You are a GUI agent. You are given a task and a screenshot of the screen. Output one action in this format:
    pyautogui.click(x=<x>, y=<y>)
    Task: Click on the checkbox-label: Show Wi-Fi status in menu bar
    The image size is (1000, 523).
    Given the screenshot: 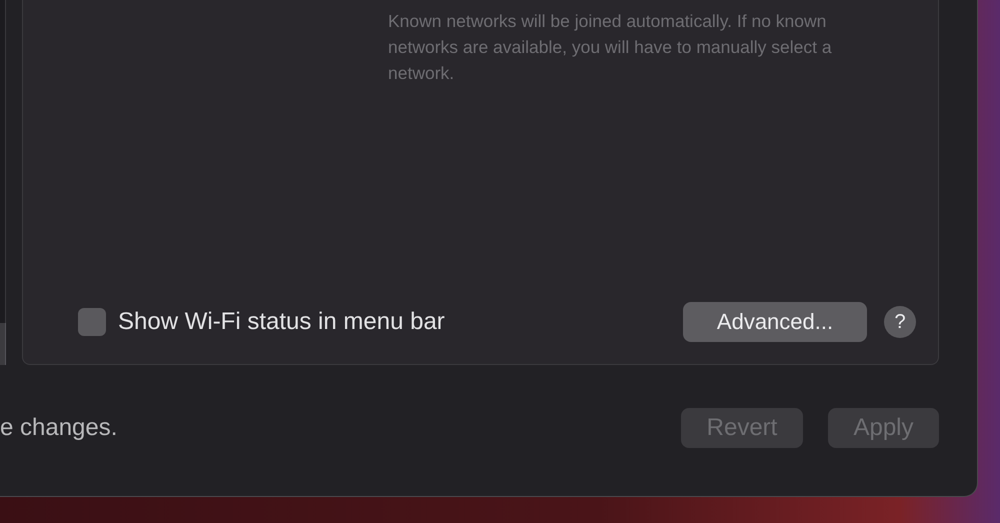 What is the action you would take?
    pyautogui.click(x=281, y=322)
    